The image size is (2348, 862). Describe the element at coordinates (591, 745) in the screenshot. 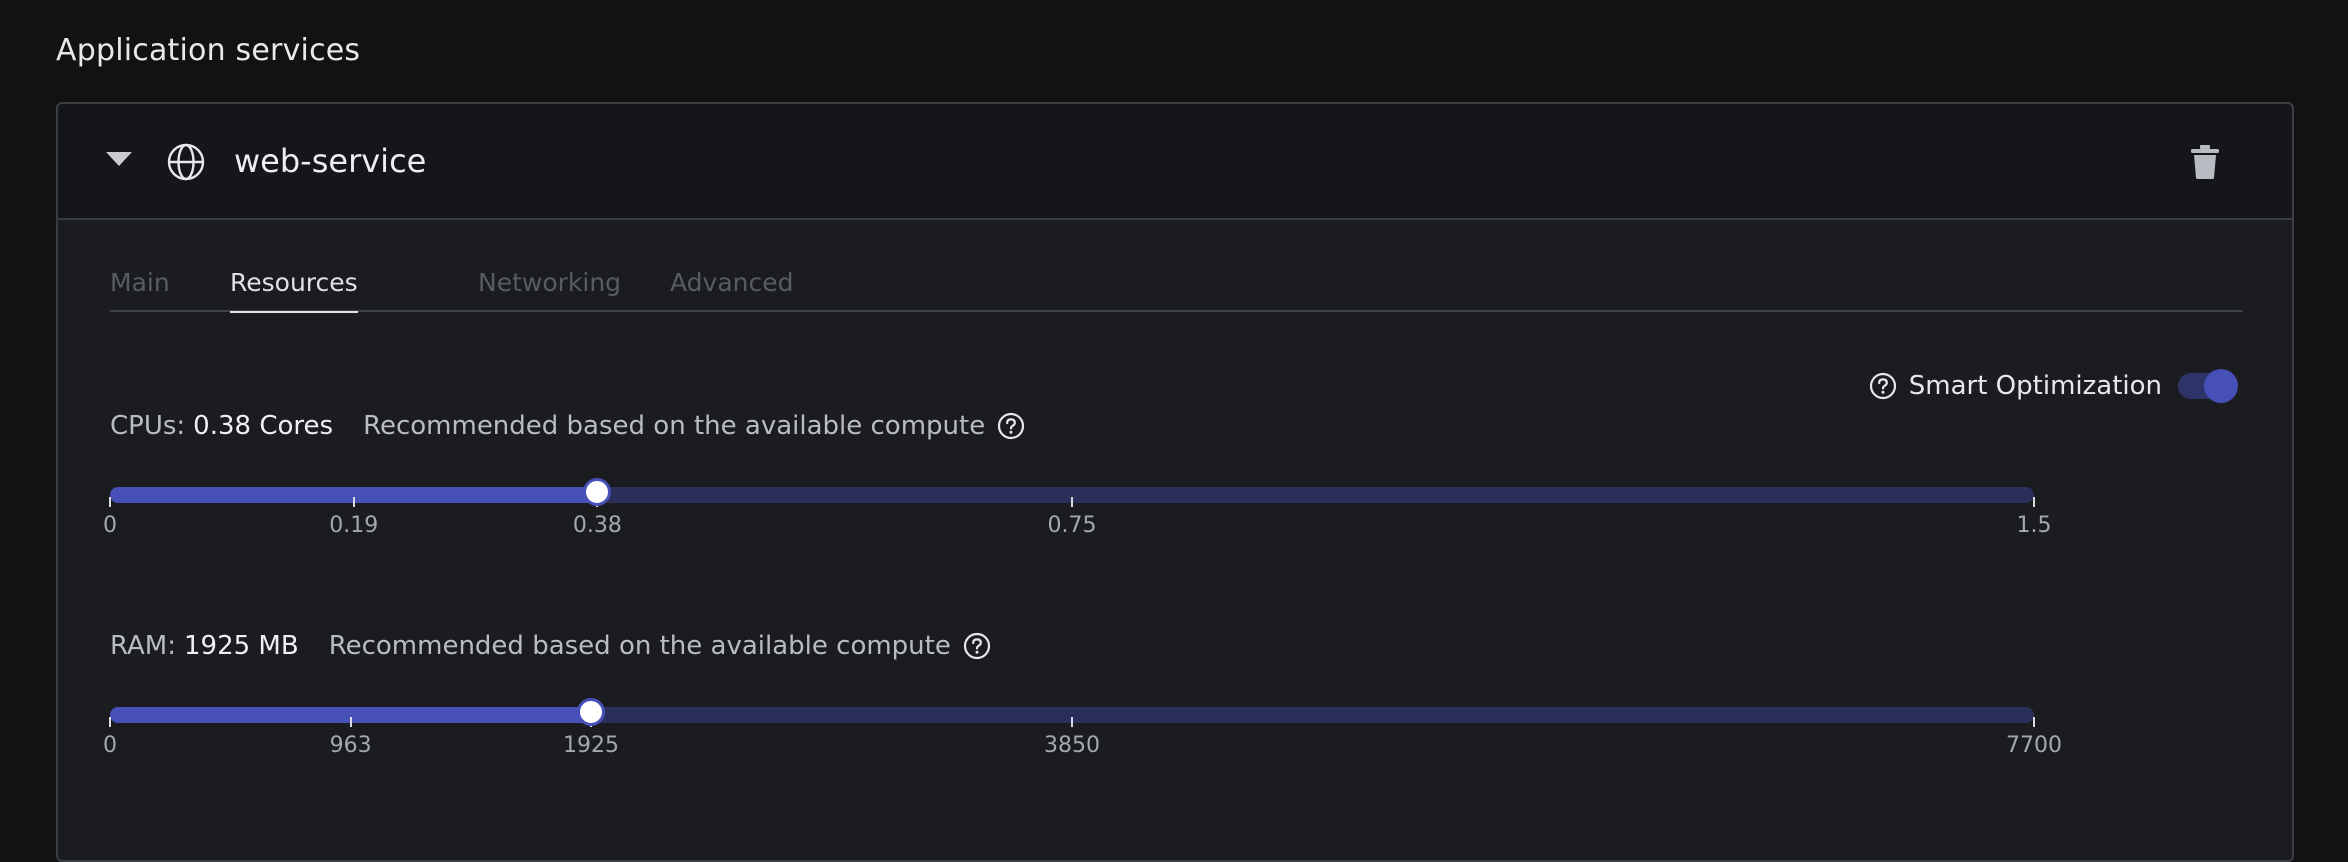

I see `ram-tick-label: 1925` at that location.